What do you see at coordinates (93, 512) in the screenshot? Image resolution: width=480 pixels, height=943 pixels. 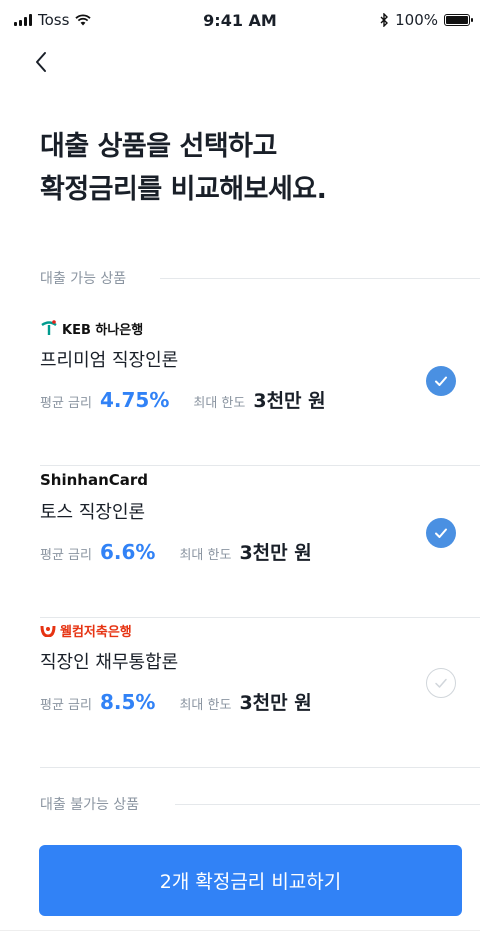 I see `product-name: 토스 직장인론` at bounding box center [93, 512].